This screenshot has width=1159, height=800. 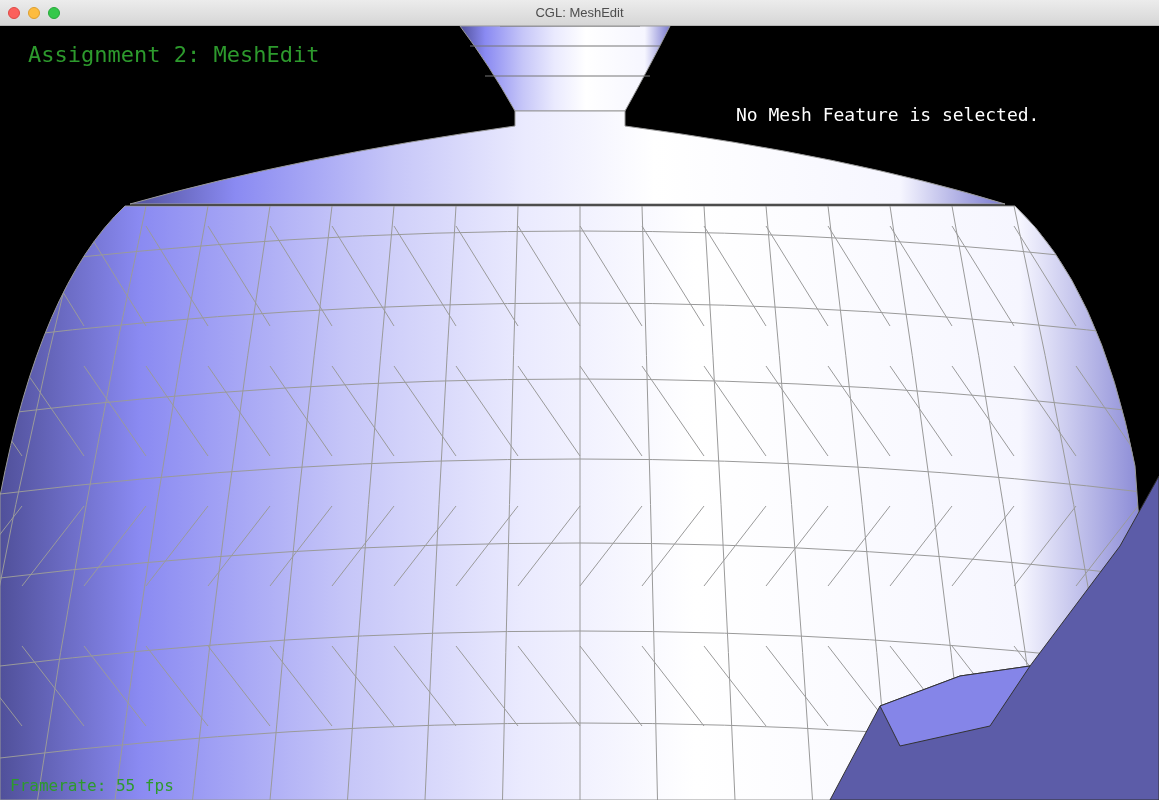 I want to click on assignment-heading: Assignment 2: MeshEdit, so click(x=174, y=54).